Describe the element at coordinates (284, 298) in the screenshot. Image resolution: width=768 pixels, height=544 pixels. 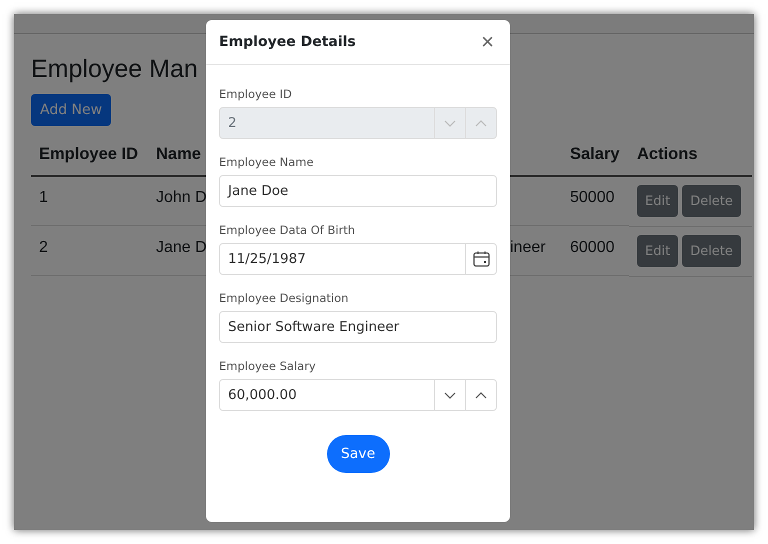
I see `field-label: Employee Designation` at that location.